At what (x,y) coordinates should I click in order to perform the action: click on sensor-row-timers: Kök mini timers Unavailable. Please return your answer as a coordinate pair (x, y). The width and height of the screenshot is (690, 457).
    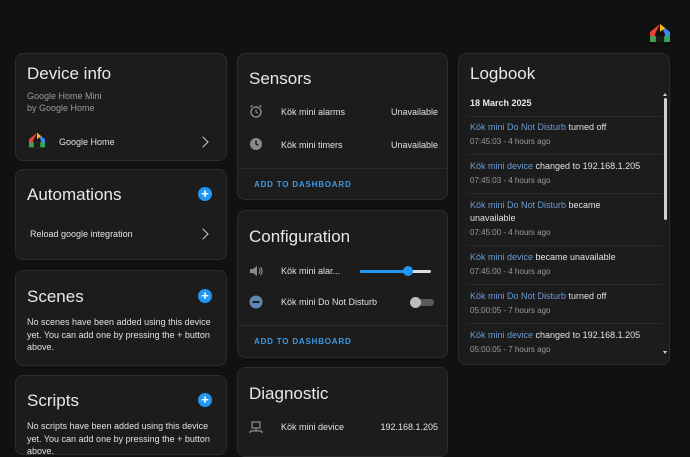
    Looking at the image, I should click on (342, 145).